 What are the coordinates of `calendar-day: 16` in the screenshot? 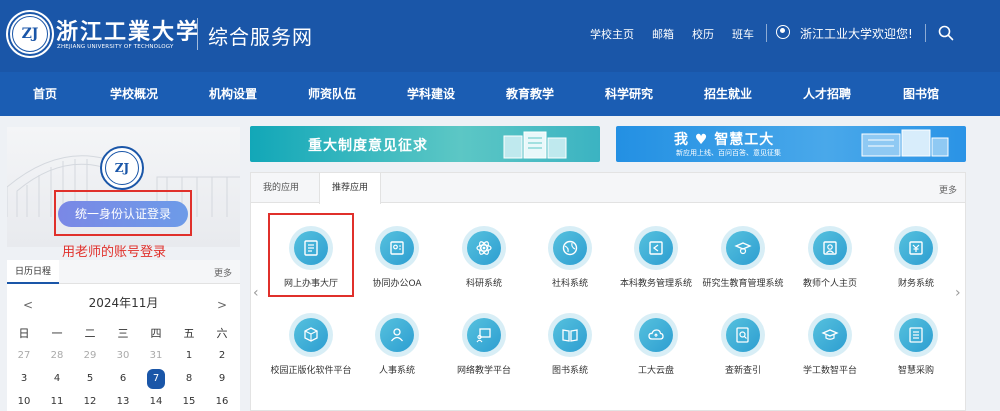 It's located at (222, 401).